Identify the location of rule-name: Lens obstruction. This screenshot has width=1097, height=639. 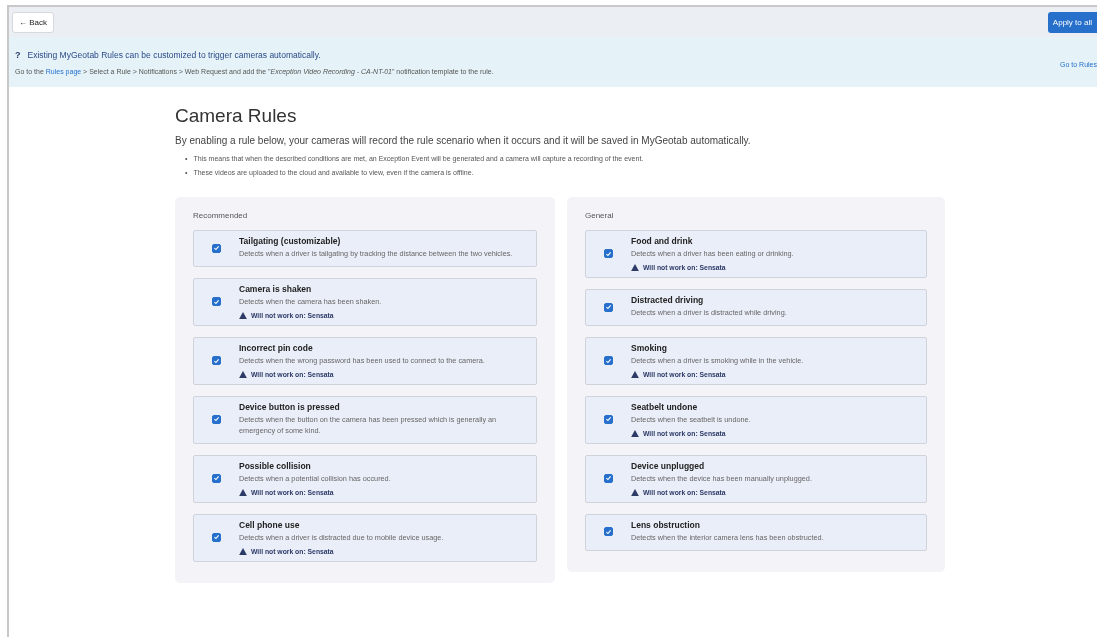
(666, 524).